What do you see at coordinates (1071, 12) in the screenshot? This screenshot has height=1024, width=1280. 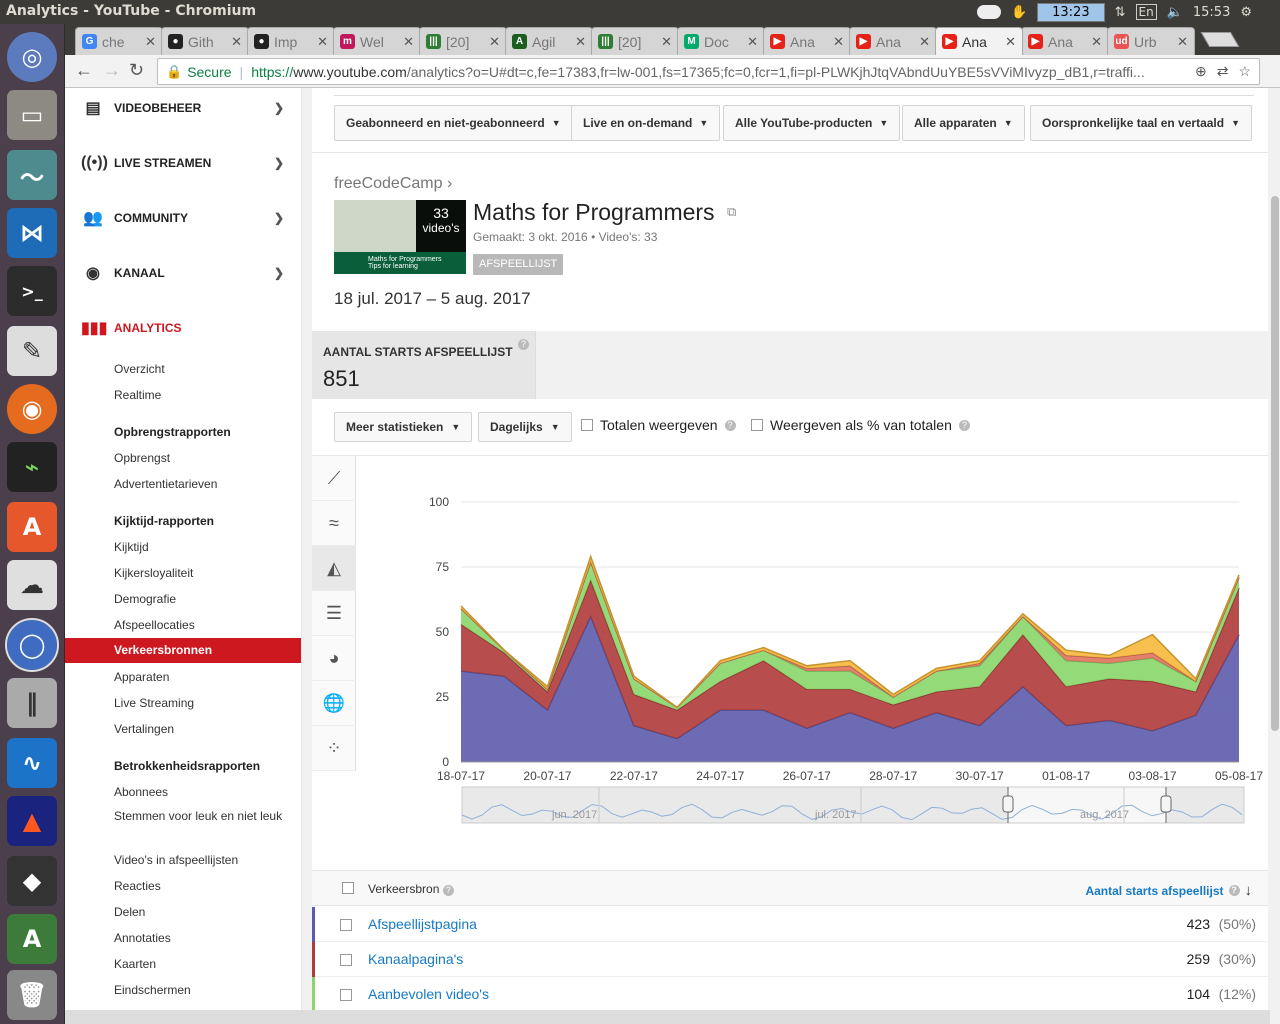 I see `timer-indicator: 13:23` at bounding box center [1071, 12].